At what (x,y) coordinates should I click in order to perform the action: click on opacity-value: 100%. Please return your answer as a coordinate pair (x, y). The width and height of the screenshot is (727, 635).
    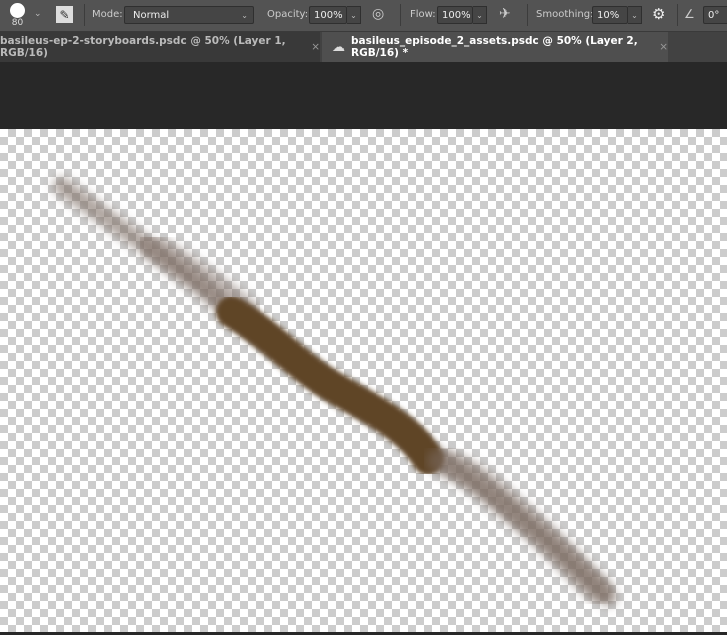
    Looking at the image, I should click on (328, 15).